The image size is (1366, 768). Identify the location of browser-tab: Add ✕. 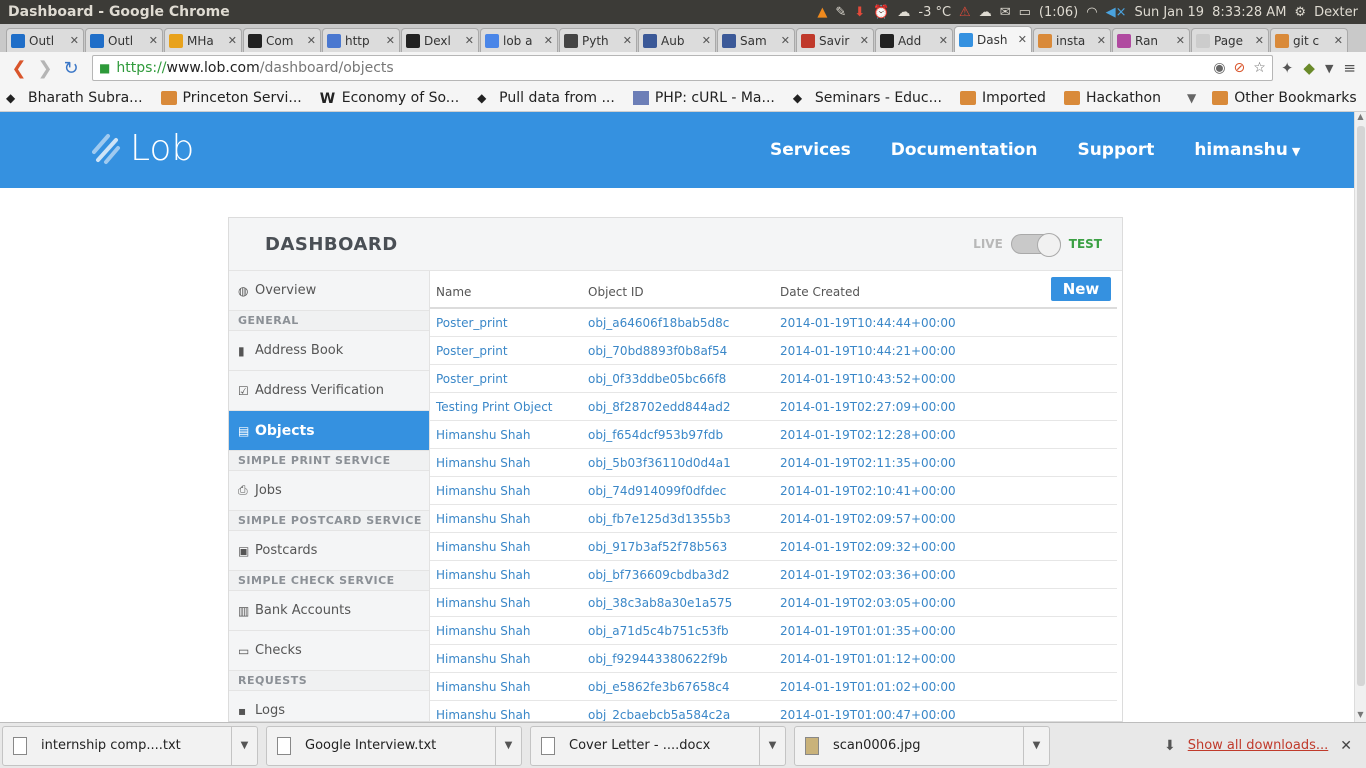
(914, 40).